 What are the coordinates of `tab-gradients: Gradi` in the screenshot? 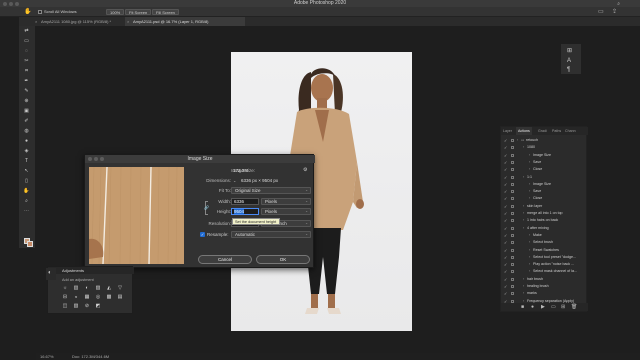 It's located at (542, 131).